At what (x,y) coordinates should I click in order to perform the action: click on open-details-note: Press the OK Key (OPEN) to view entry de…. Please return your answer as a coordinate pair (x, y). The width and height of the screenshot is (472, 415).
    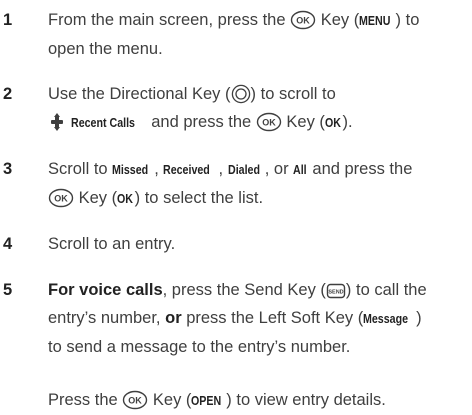
    Looking at the image, I should click on (260, 400).